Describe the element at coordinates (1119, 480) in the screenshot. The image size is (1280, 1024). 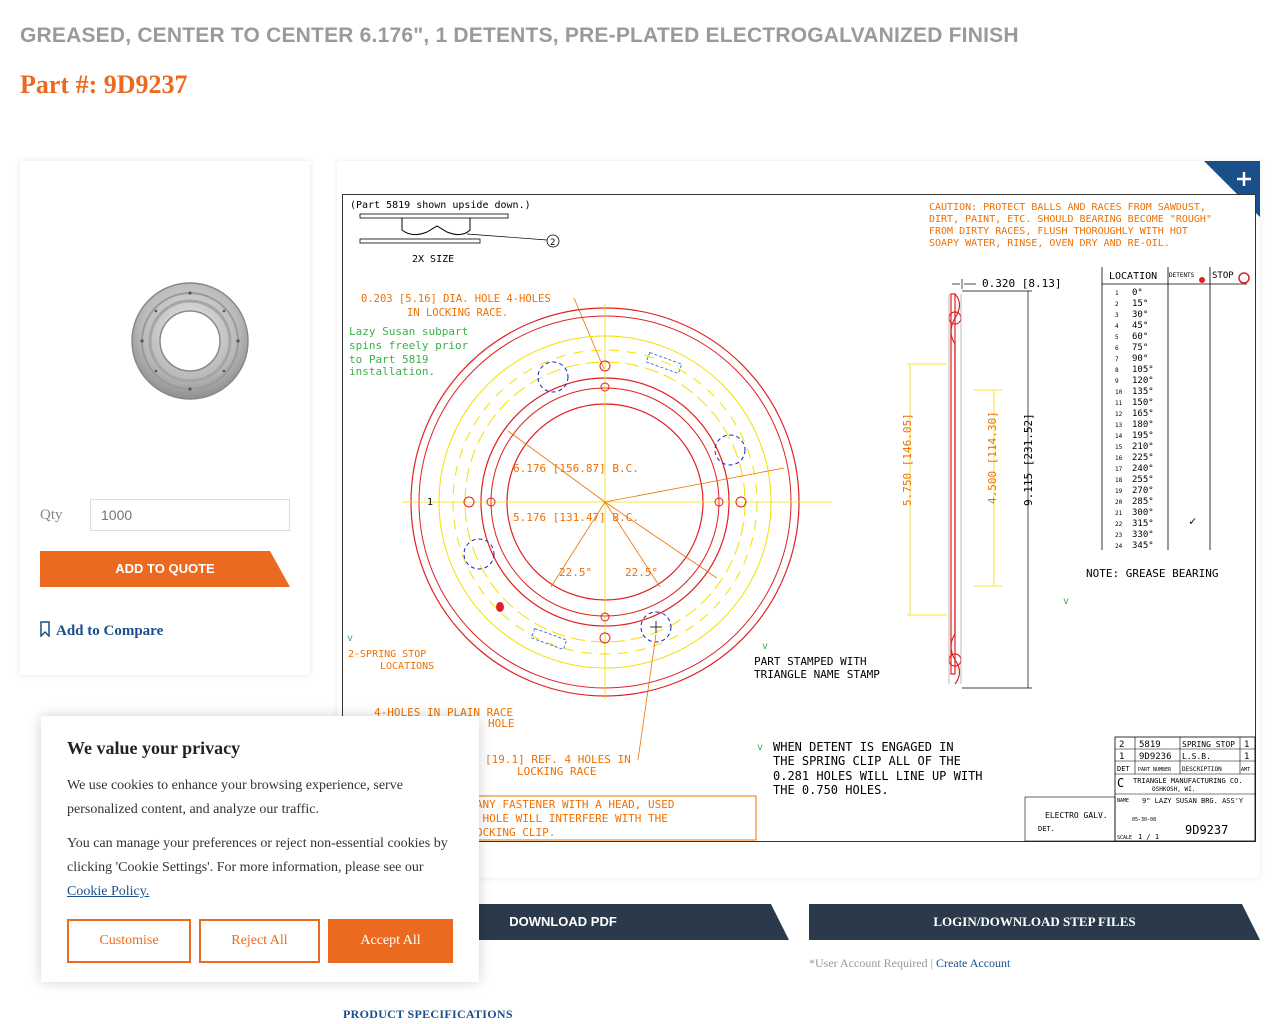
I see `location-number: 18` at that location.